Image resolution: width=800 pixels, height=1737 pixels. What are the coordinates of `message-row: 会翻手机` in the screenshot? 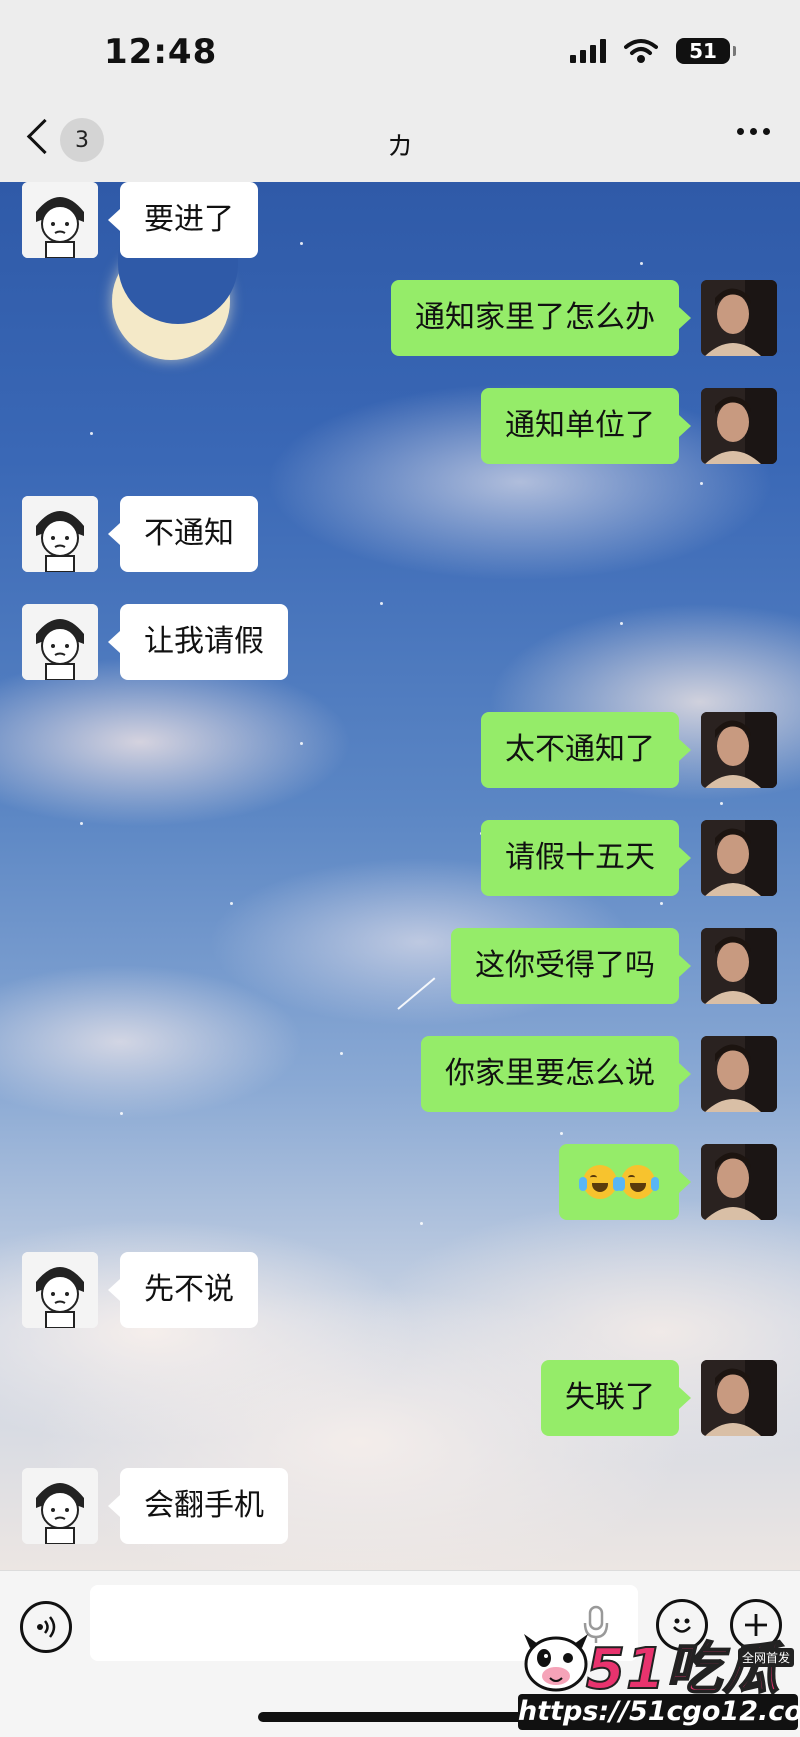 It's located at (400, 1506).